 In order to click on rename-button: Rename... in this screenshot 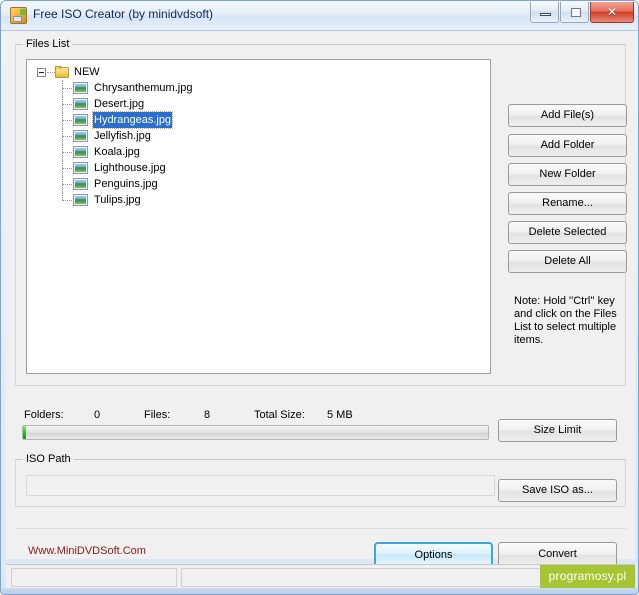, I will do `click(567, 203)`.